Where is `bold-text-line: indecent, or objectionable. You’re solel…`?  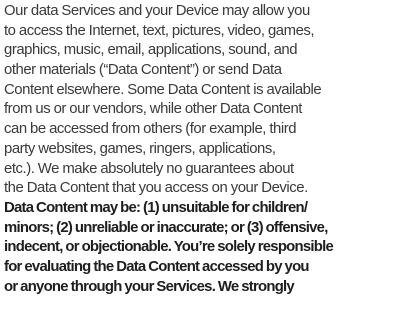 bold-text-line: indecent, or objectionable. You’re solel… is located at coordinates (169, 247).